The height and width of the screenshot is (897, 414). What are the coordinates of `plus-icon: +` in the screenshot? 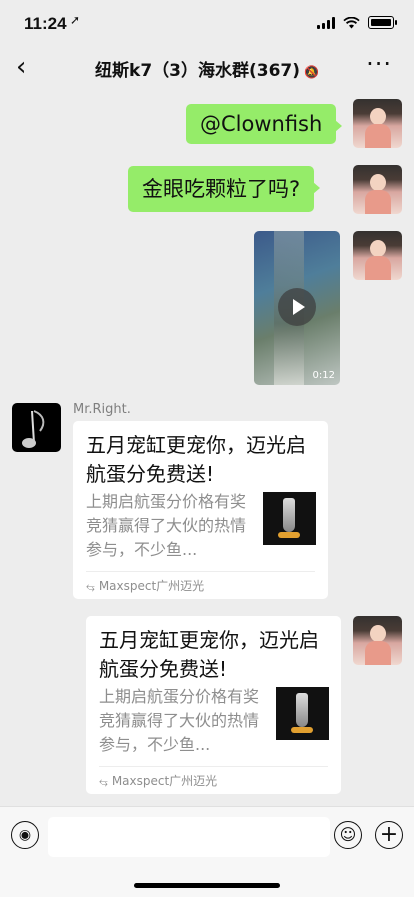 It's located at (389, 835).